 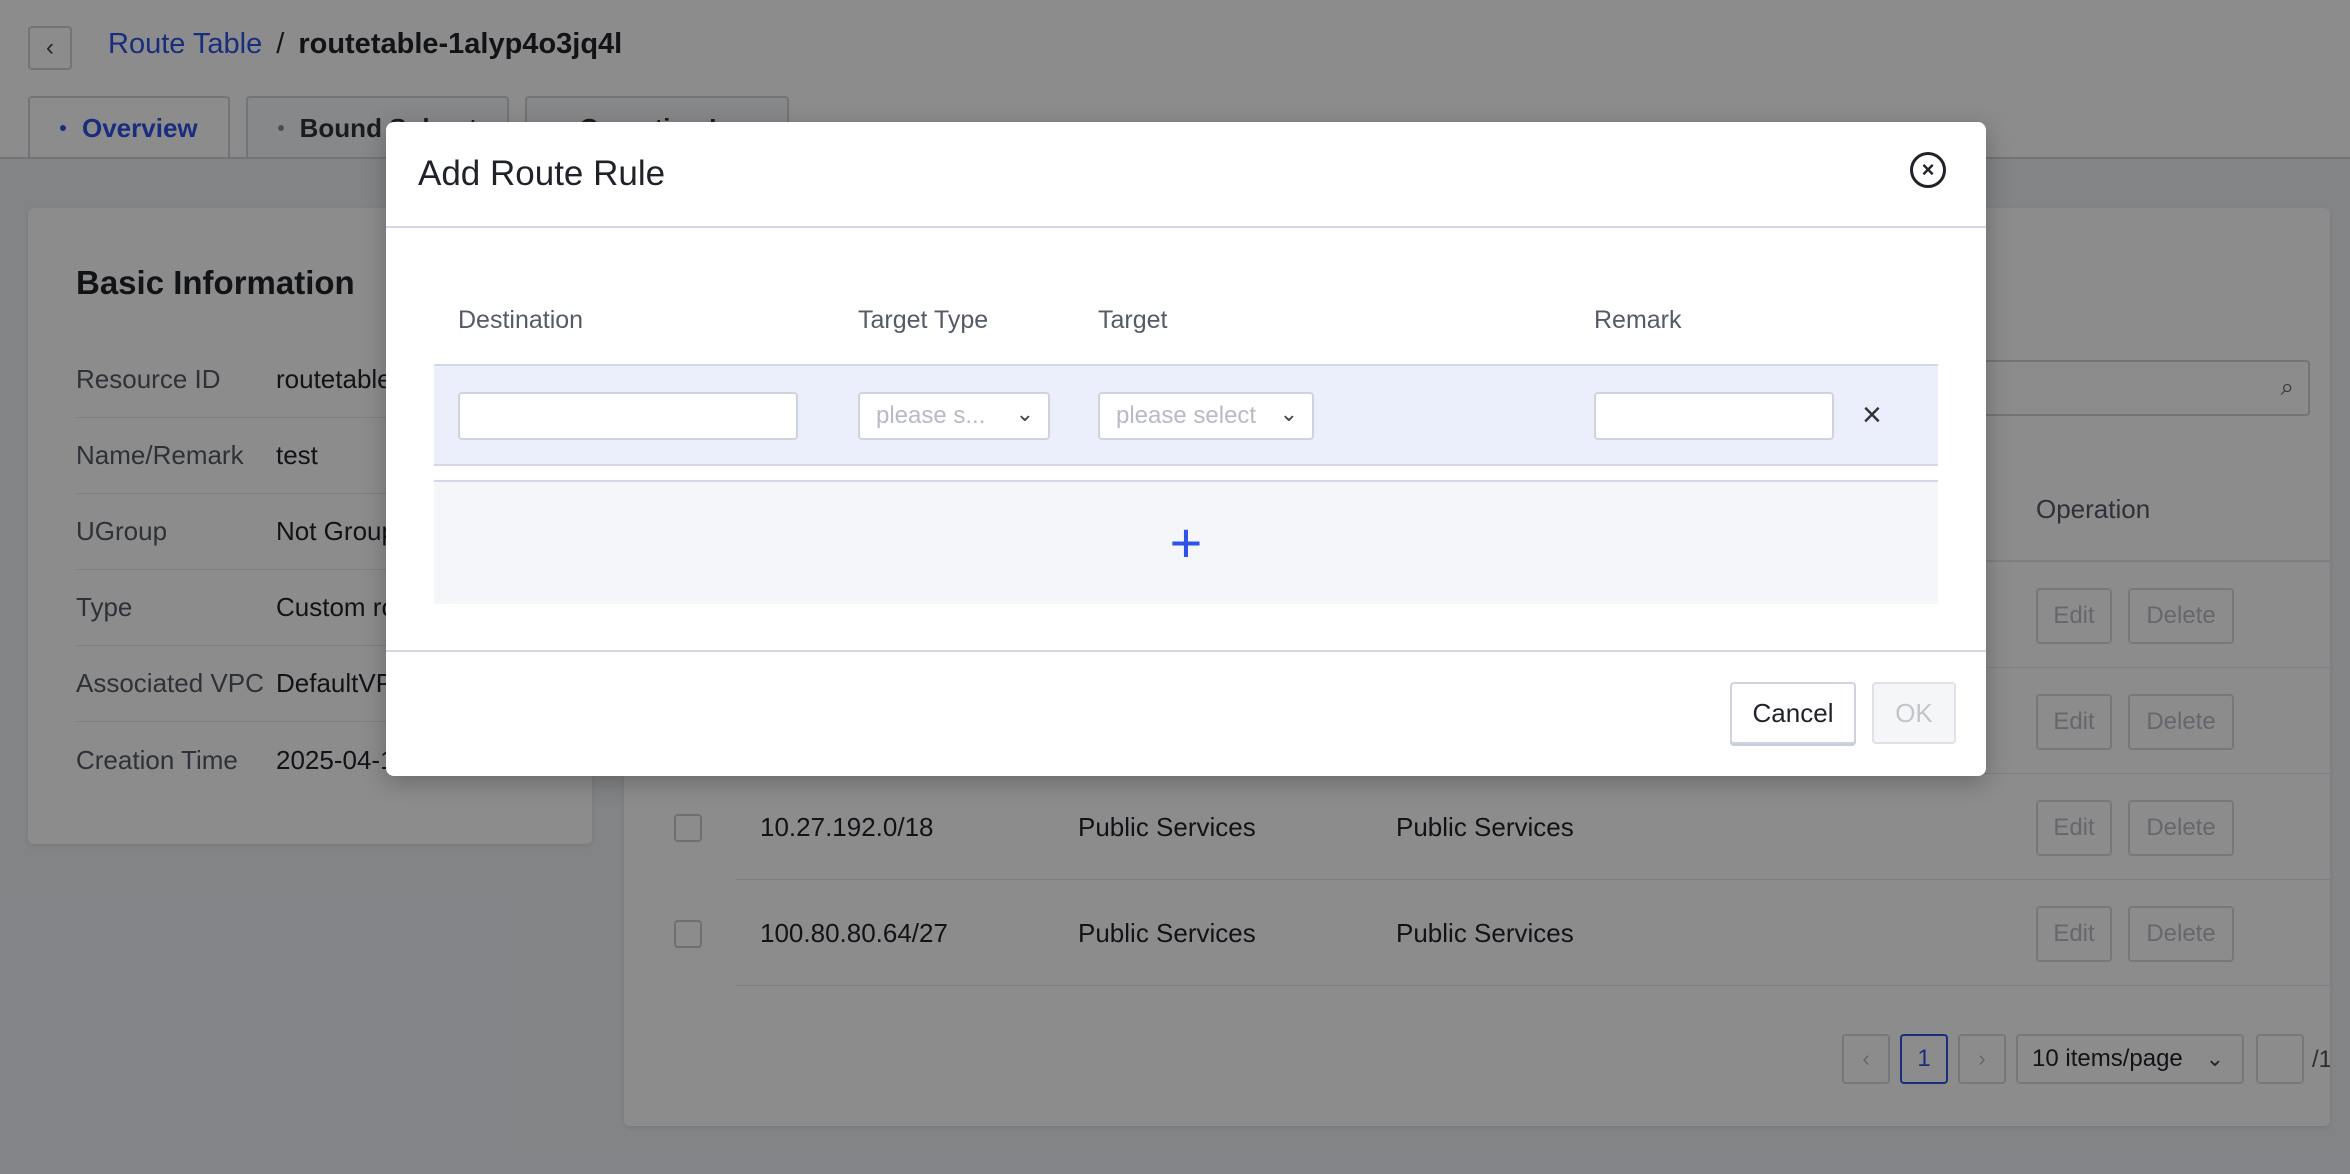 What do you see at coordinates (1928, 170) in the screenshot?
I see `close-icon: ×` at bounding box center [1928, 170].